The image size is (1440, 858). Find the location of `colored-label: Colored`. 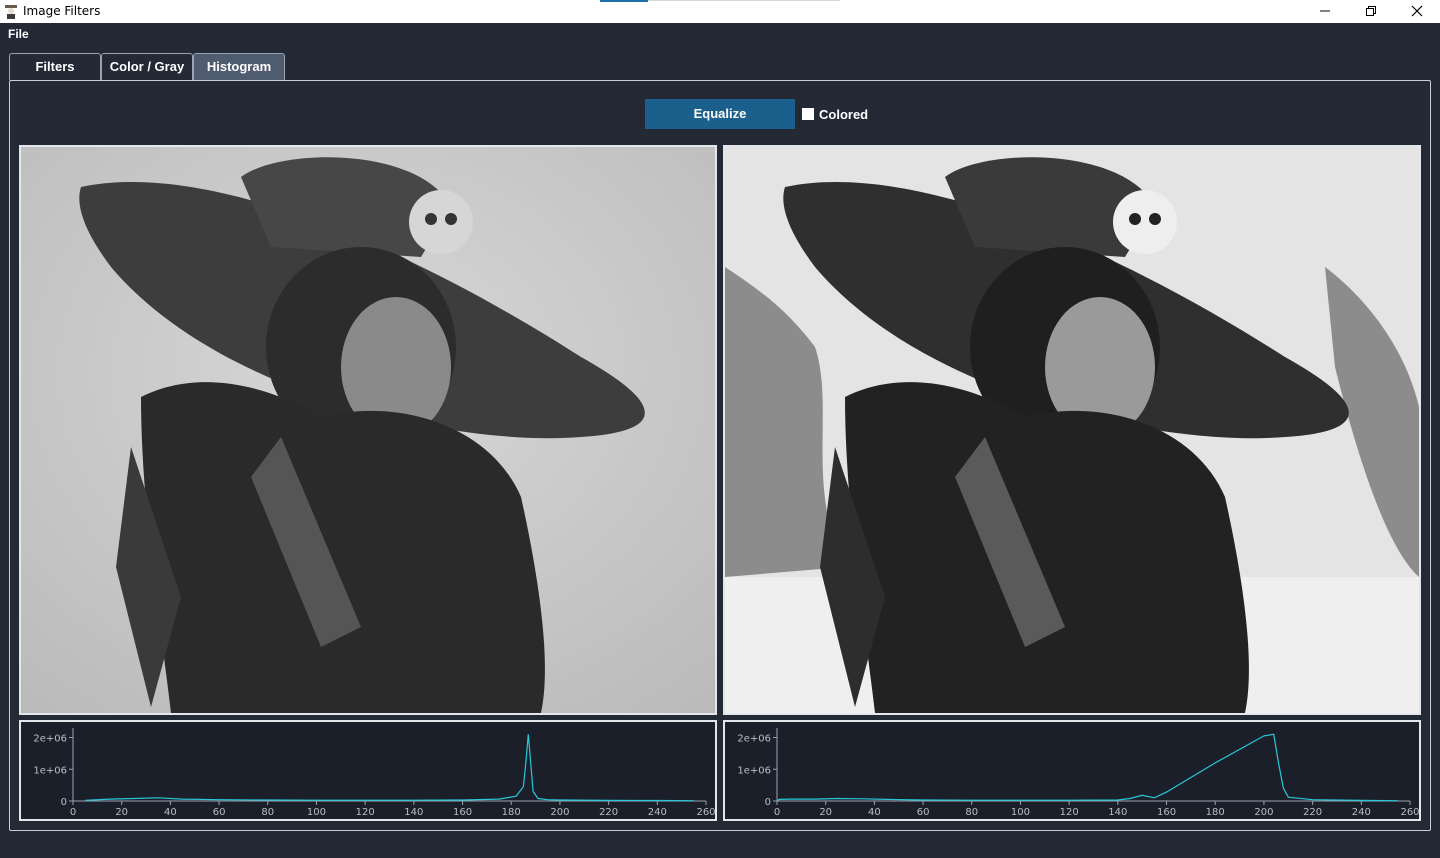

colored-label: Colored is located at coordinates (844, 114).